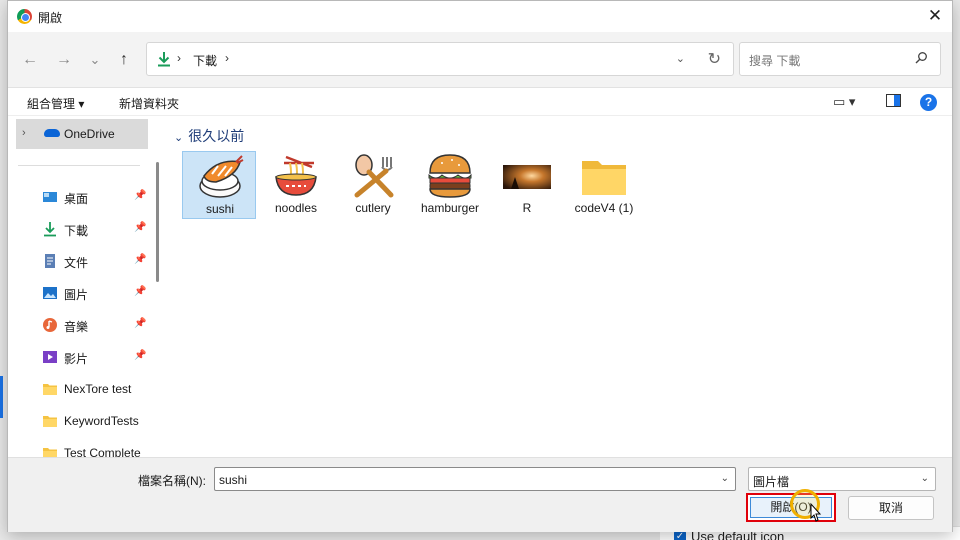  What do you see at coordinates (480, 16) in the screenshot?
I see `title-bar: 開啟 ✕` at bounding box center [480, 16].